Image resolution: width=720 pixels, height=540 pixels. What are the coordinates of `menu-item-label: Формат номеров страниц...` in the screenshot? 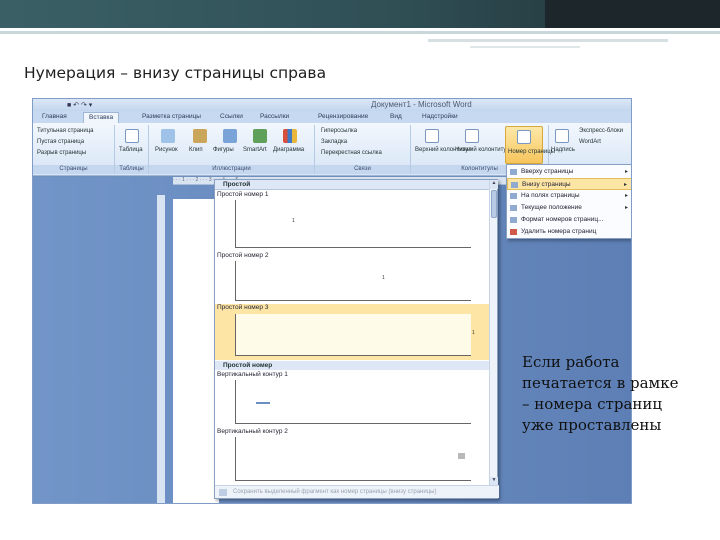 It's located at (562, 219).